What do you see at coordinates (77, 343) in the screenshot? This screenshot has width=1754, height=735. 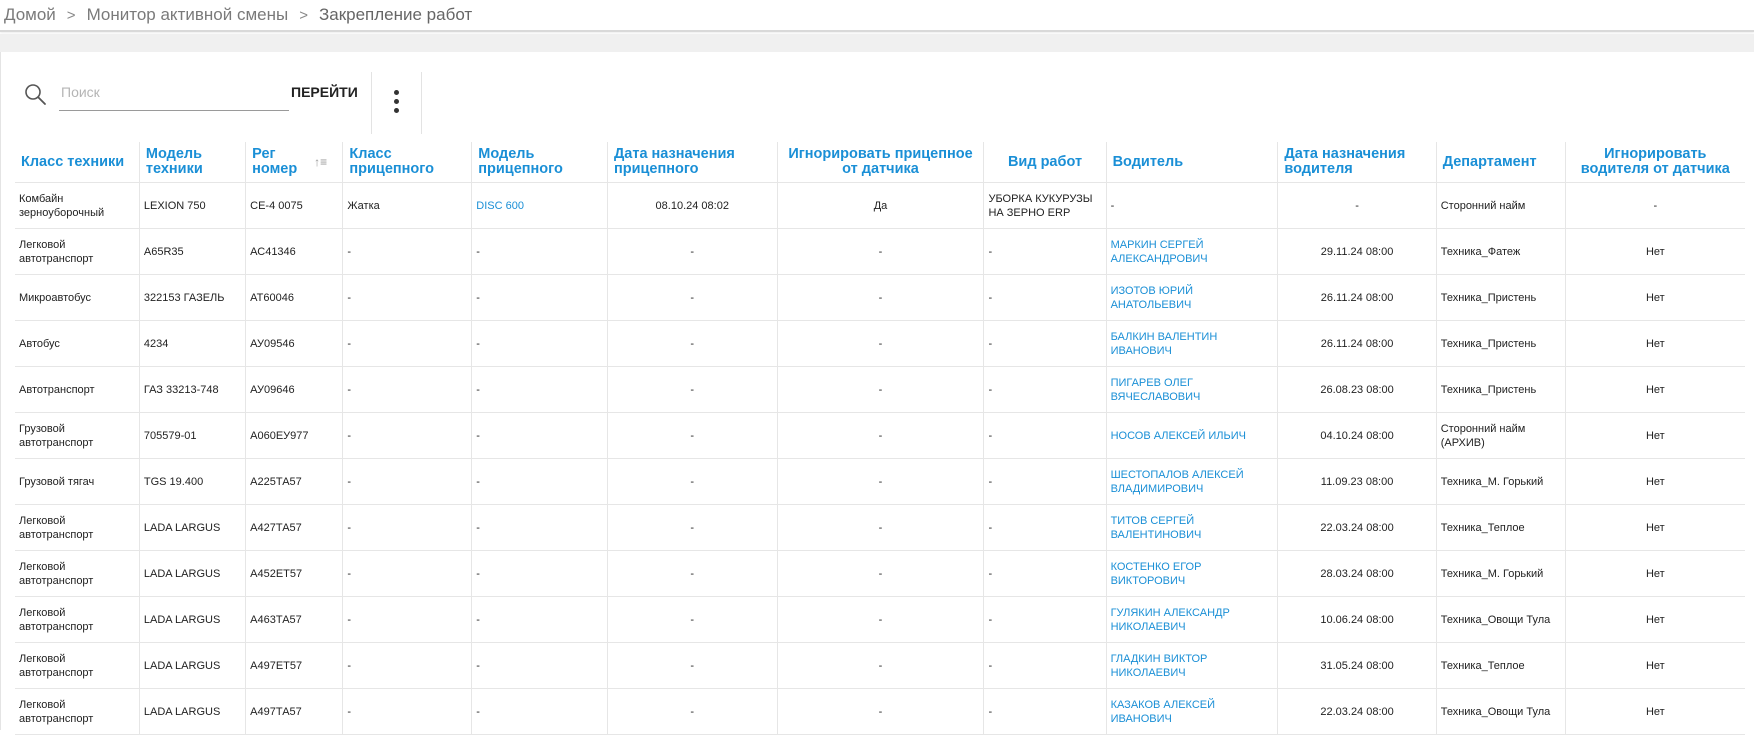 I see `cell-equipment-class: Автобус` at bounding box center [77, 343].